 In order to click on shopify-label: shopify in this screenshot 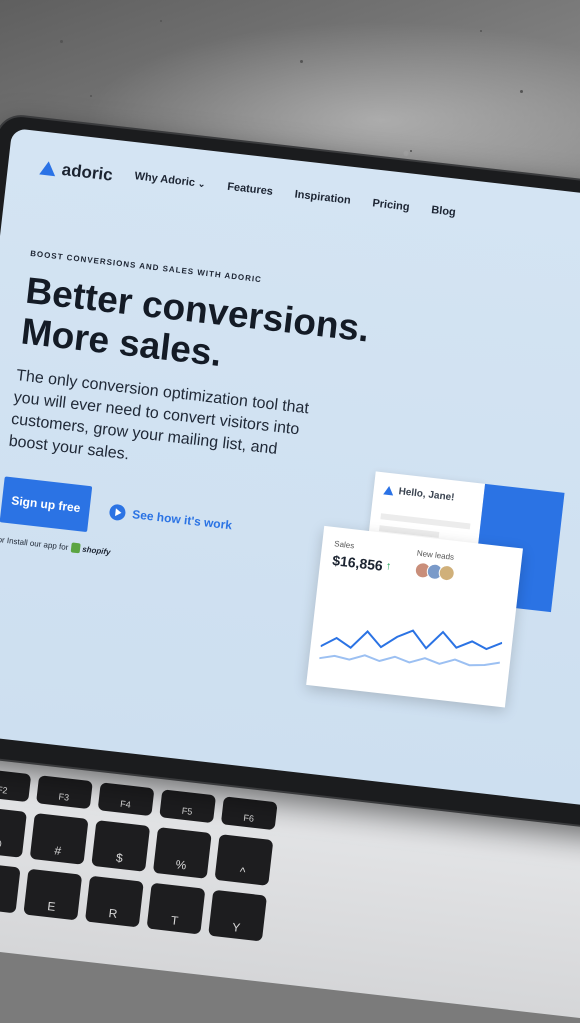, I will do `click(96, 550)`.